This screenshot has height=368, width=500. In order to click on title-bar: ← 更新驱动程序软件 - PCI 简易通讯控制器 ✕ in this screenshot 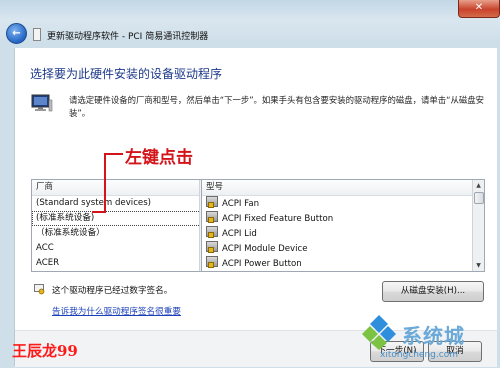, I will do `click(250, 23)`.